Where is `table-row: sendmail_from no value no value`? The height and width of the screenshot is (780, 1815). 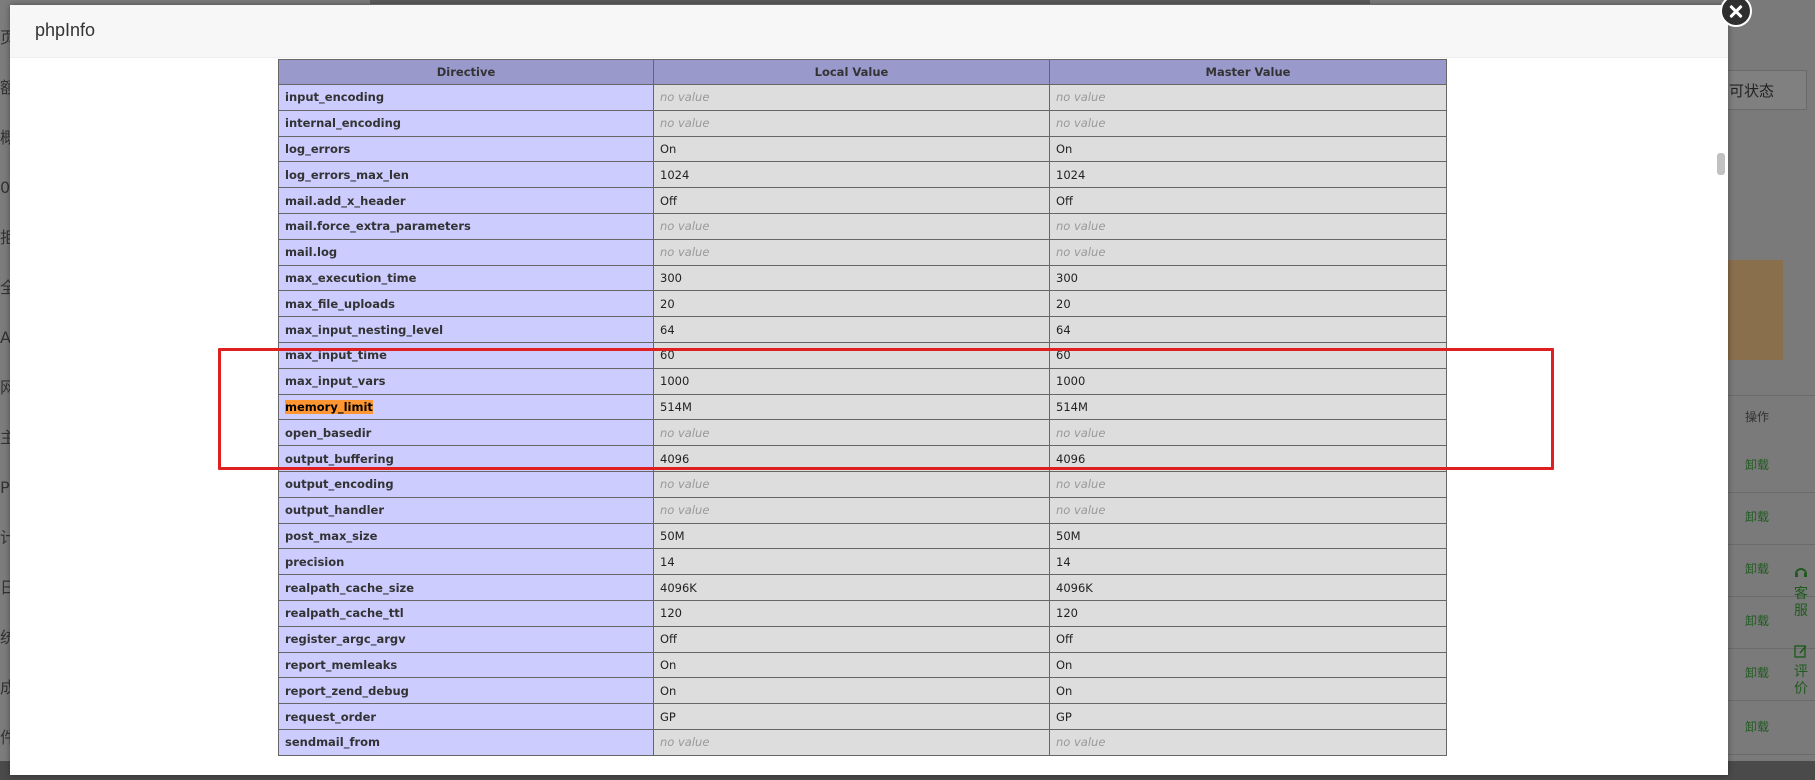
table-row: sendmail_from no value no value is located at coordinates (862, 742).